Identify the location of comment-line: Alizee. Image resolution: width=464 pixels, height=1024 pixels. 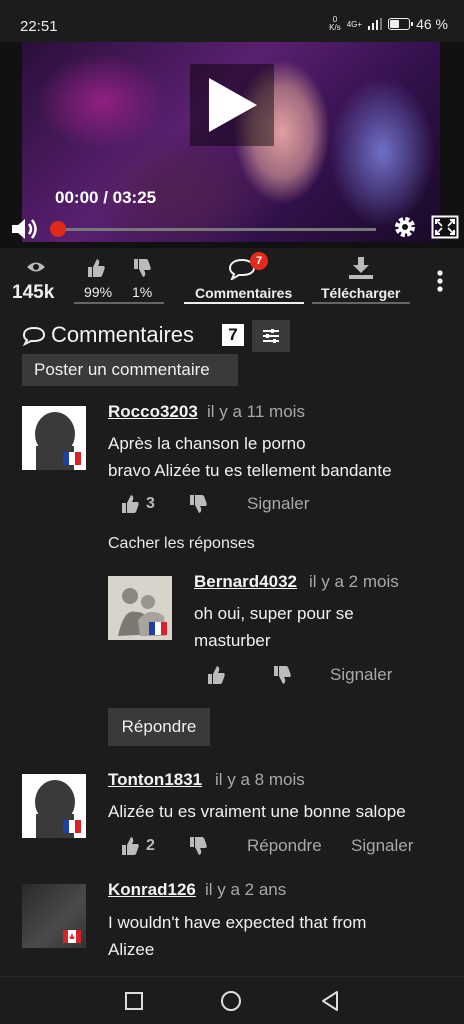
(131, 949).